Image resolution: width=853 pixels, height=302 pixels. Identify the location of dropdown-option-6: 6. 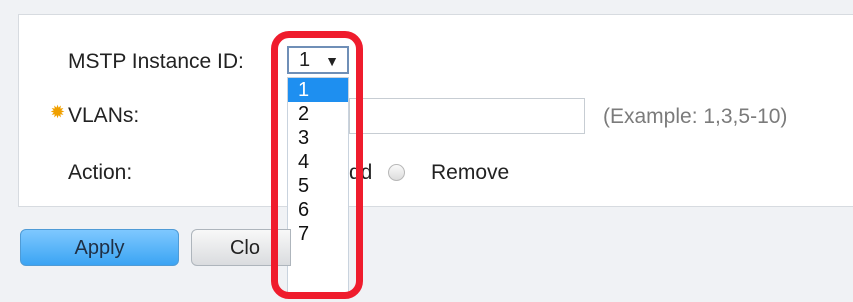
(318, 210).